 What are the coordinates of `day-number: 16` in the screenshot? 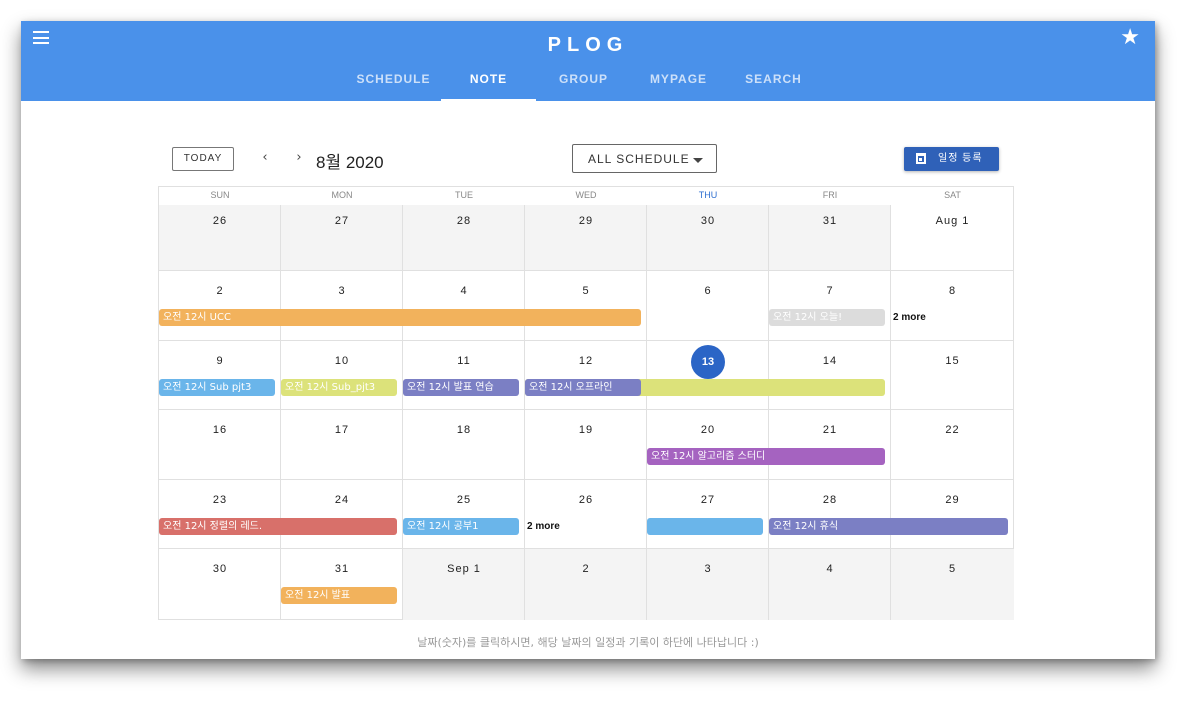 It's located at (220, 430).